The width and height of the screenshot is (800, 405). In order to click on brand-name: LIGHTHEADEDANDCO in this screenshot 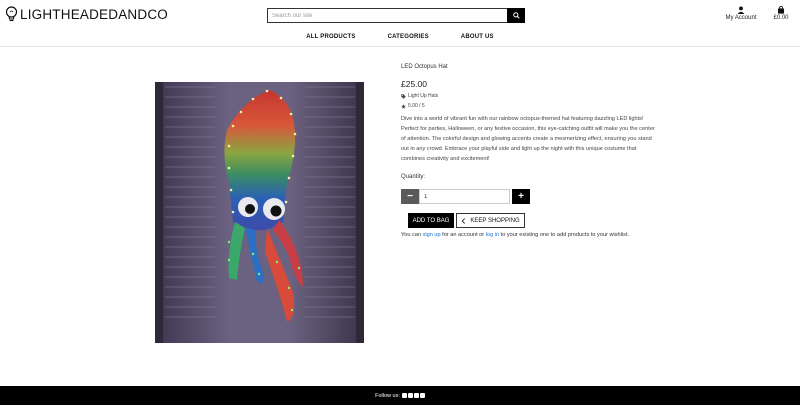, I will do `click(94, 14)`.